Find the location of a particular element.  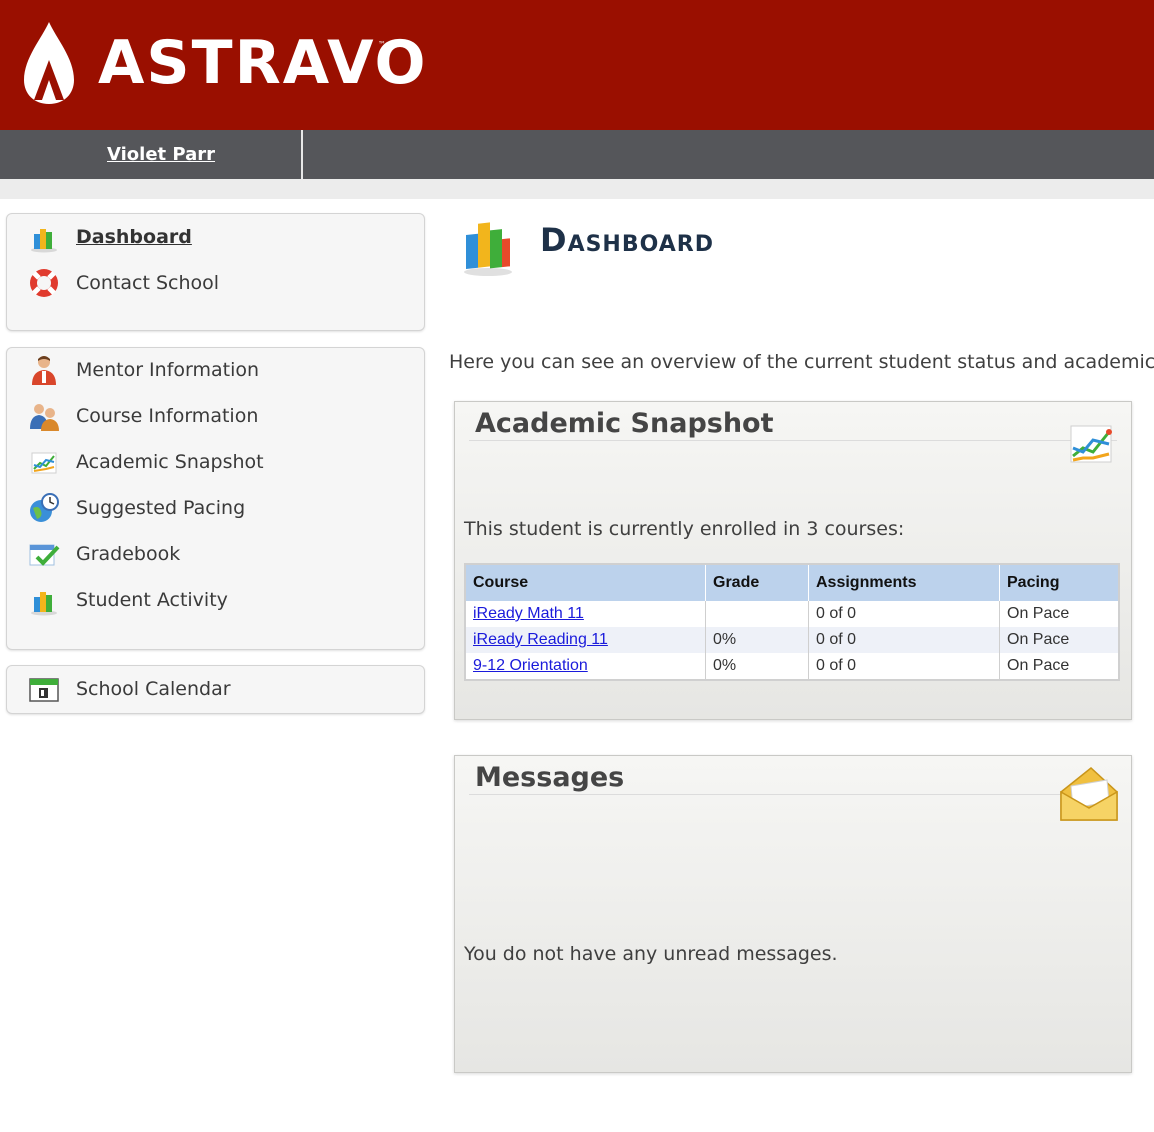

app-header: ASTRAVO ™ is located at coordinates (577, 65).